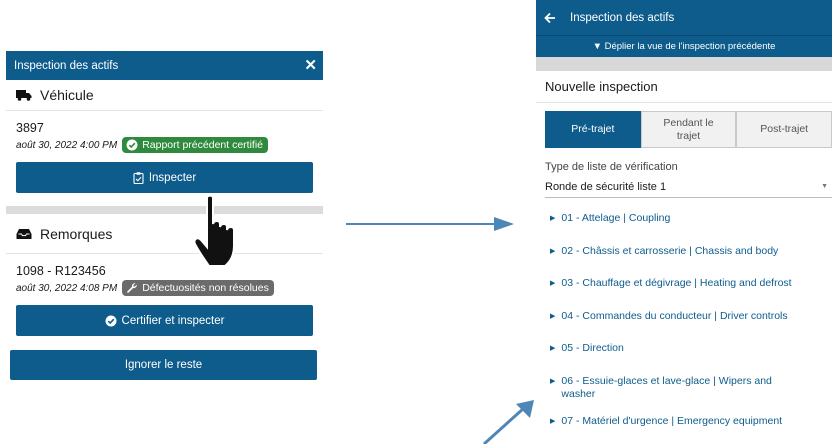 The image size is (832, 444). I want to click on defects-badge: Défectuosités non résolues, so click(198, 288).